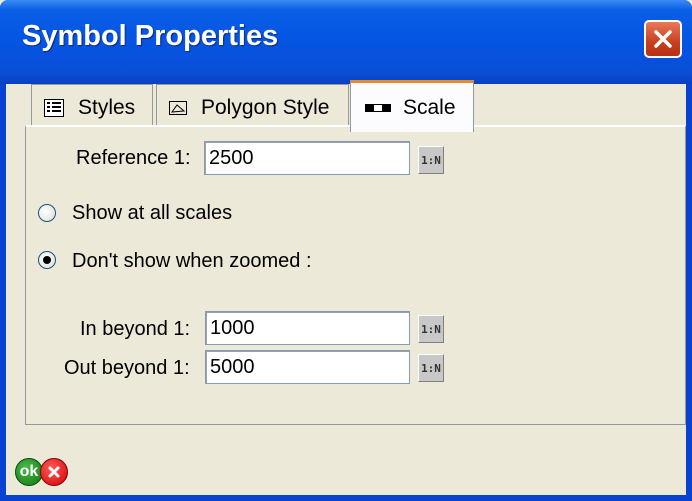 Image resolution: width=692 pixels, height=501 pixels. What do you see at coordinates (150, 36) in the screenshot?
I see `window-title: Symbol Properties` at bounding box center [150, 36].